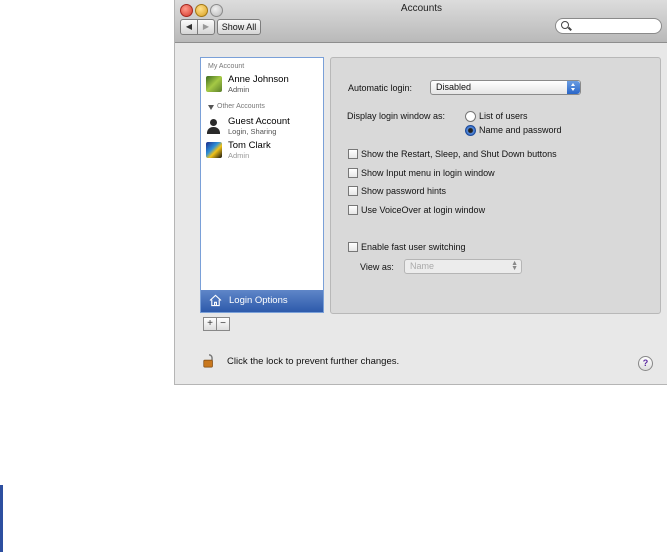 Image resolution: width=667 pixels, height=552 pixels. What do you see at coordinates (470, 130) in the screenshot?
I see `radio-name-and-password` at bounding box center [470, 130].